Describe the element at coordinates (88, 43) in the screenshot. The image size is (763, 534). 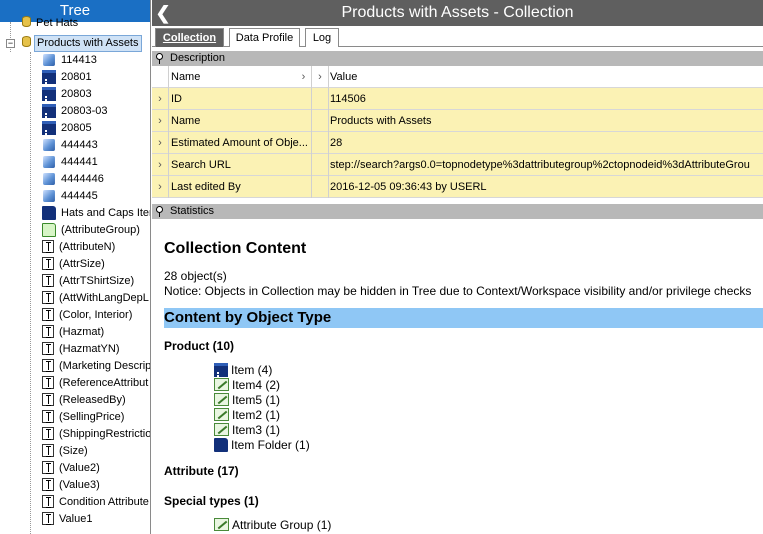
I see `tree-item-label: Products with Assets` at that location.